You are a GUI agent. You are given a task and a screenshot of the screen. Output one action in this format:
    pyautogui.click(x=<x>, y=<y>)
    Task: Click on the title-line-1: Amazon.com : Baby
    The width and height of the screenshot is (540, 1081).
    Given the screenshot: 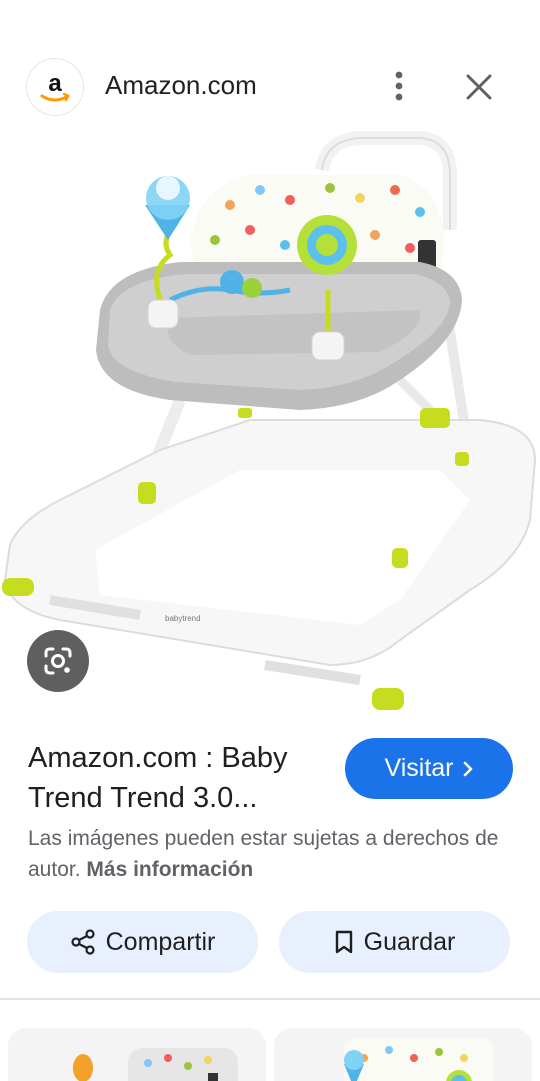 What is the action you would take?
    pyautogui.click(x=158, y=758)
    